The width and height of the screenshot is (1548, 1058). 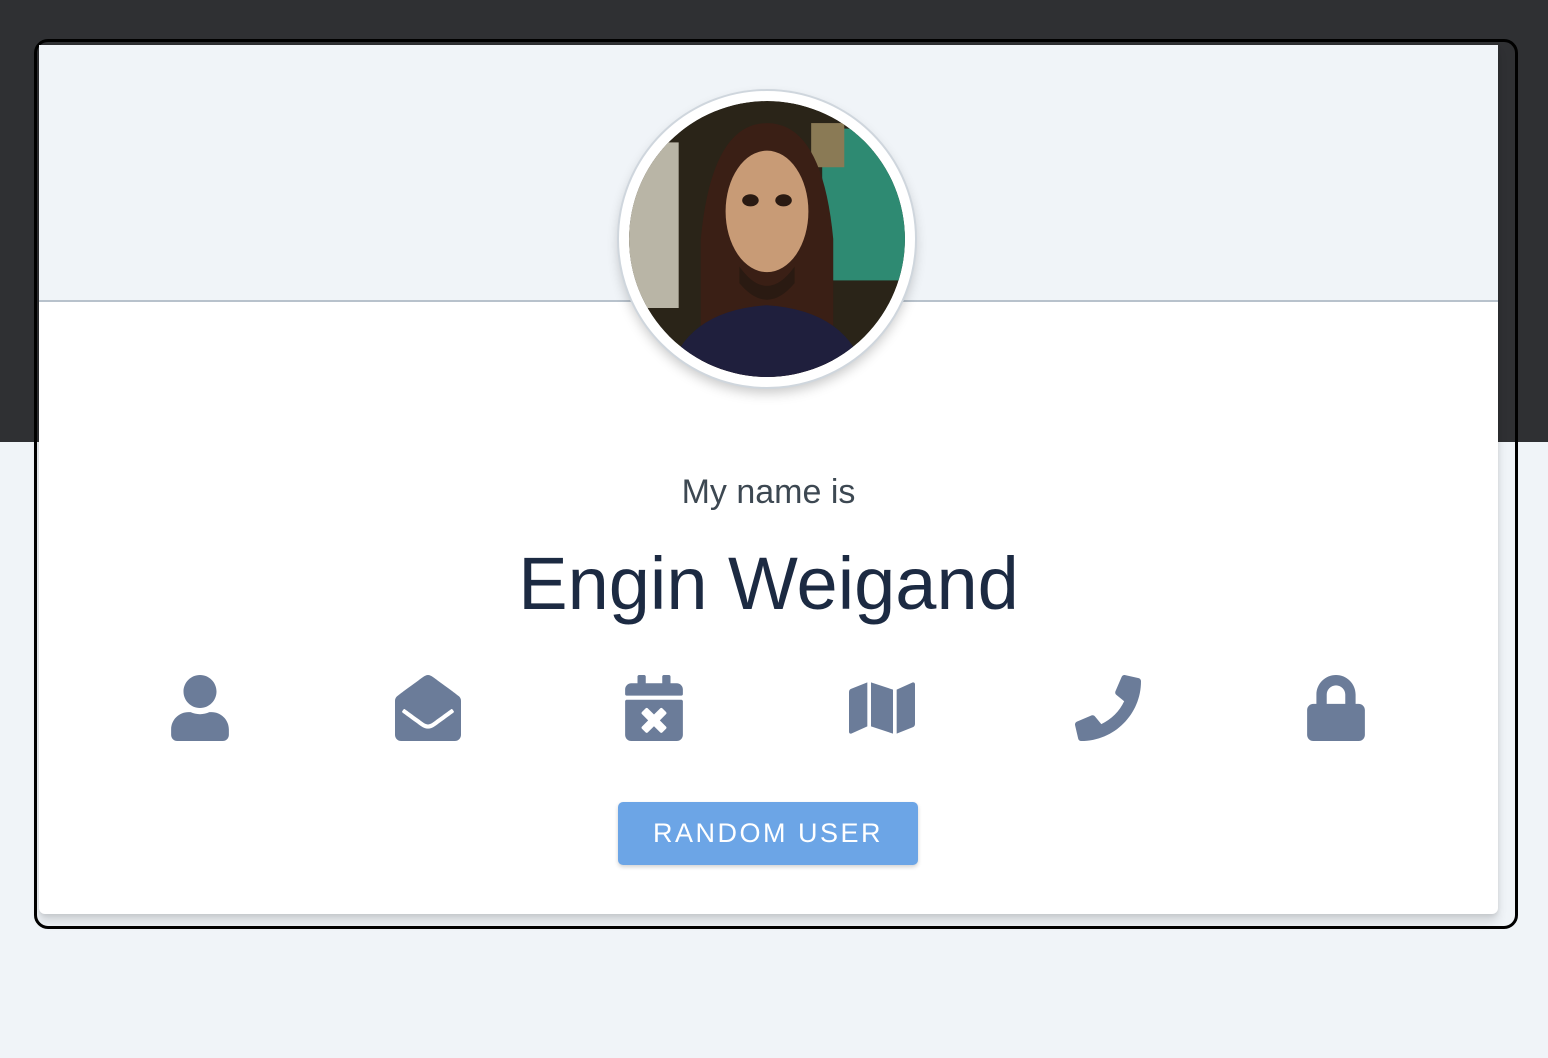 What do you see at coordinates (768, 708) in the screenshot?
I see `info-icon-row` at bounding box center [768, 708].